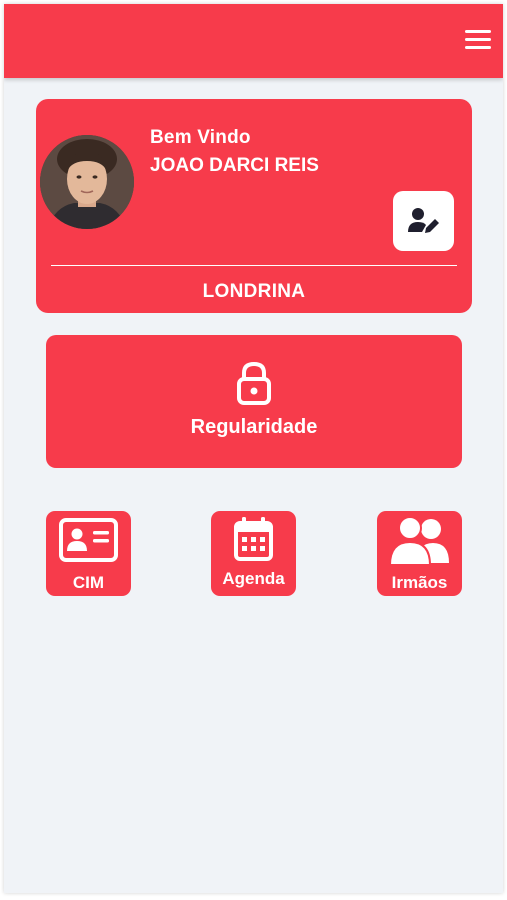  I want to click on top-app-bar, so click(253, 41).